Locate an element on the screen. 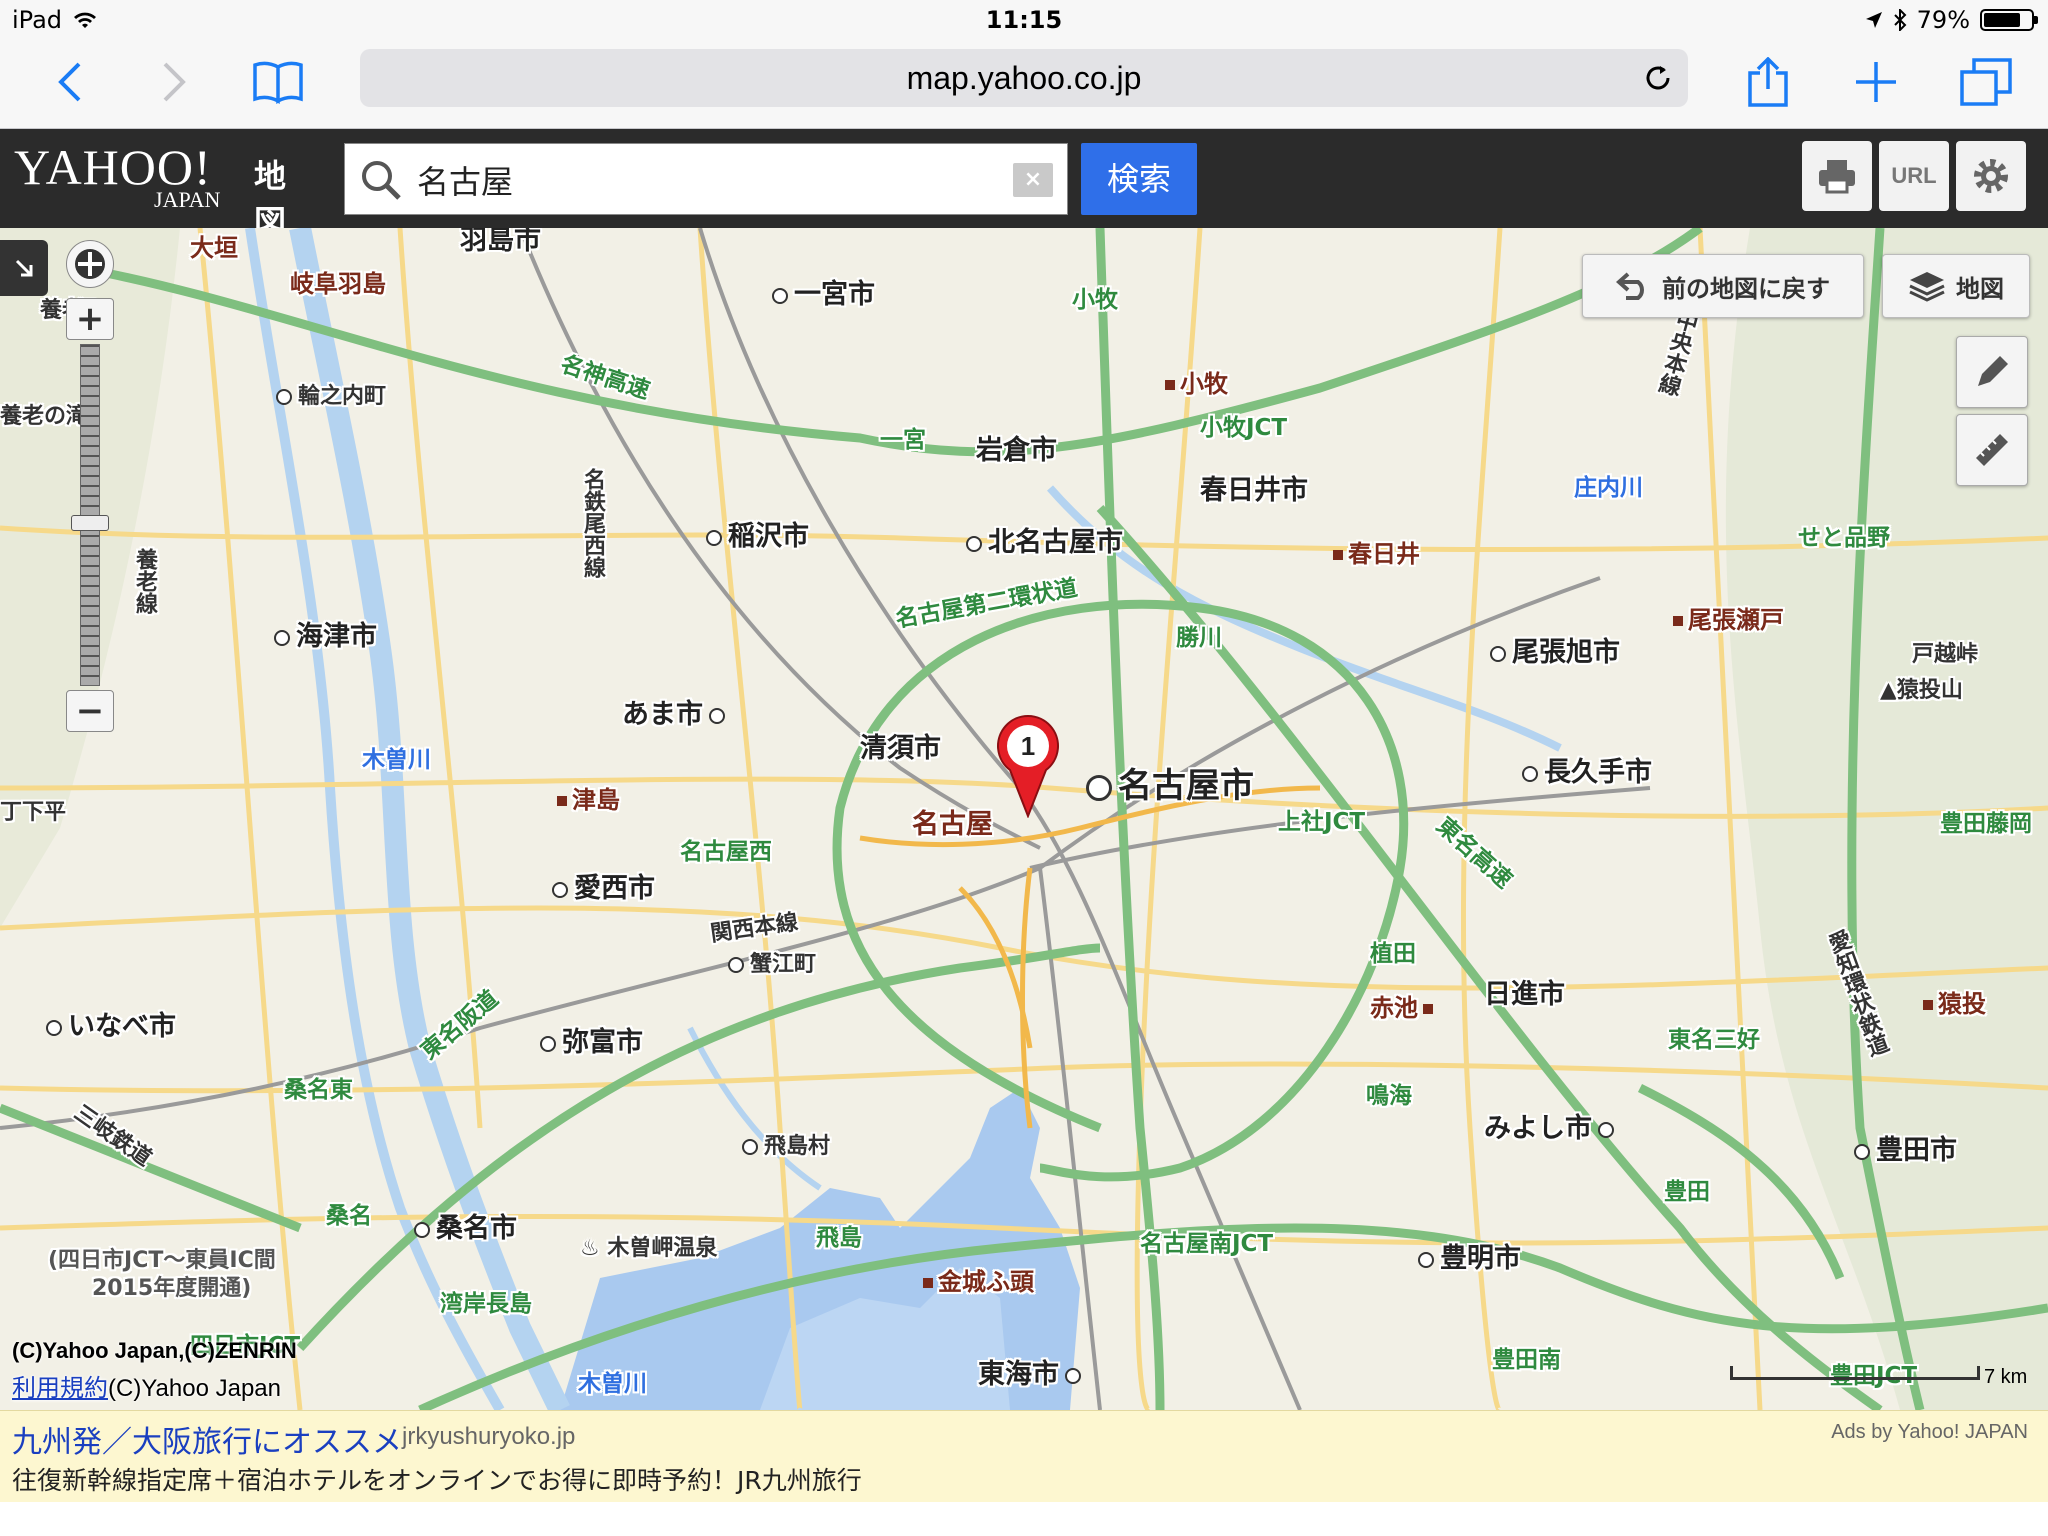  zoom-in-button: + is located at coordinates (90, 319).